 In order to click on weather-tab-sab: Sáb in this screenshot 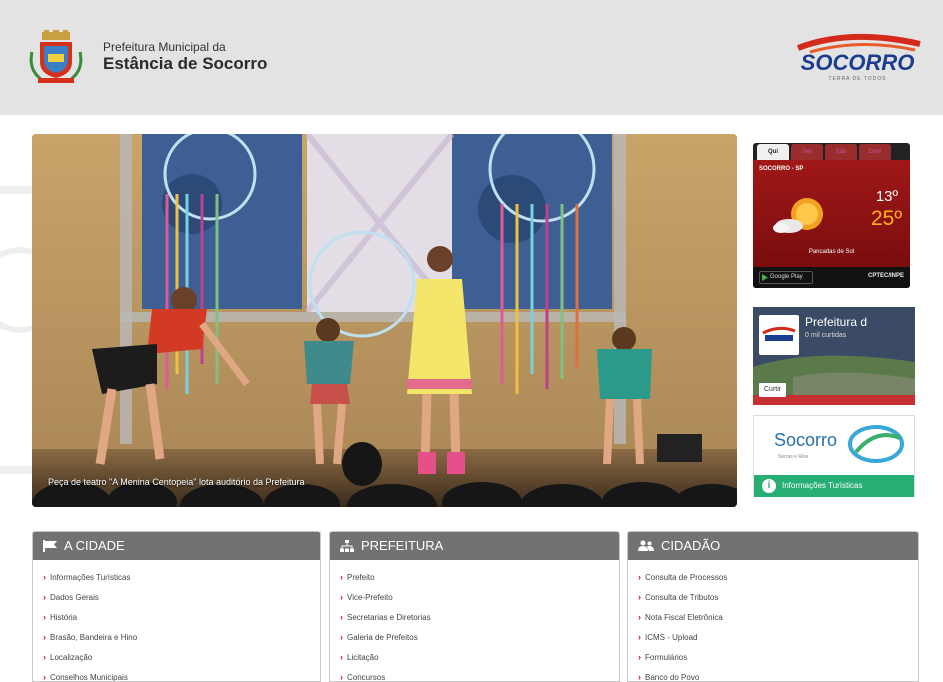, I will do `click(841, 152)`.